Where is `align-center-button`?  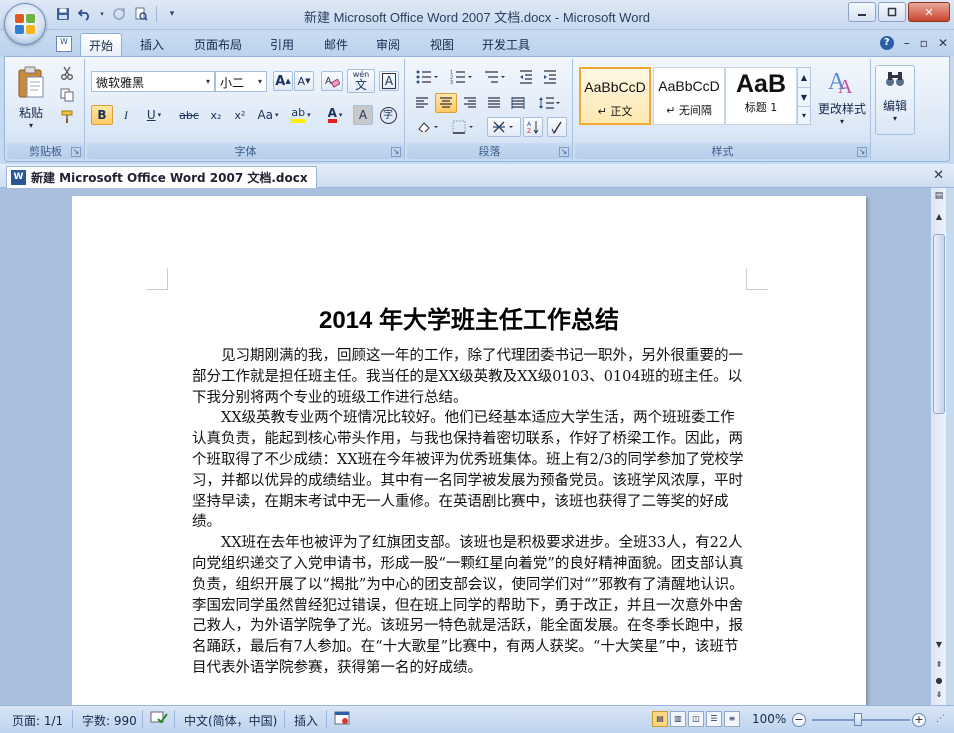 align-center-button is located at coordinates (446, 103).